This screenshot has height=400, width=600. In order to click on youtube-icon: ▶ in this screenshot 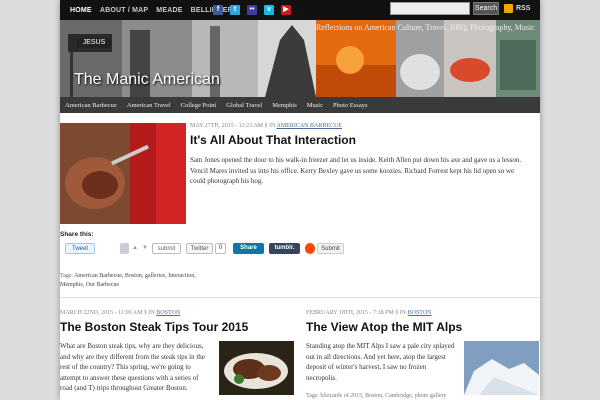, I will do `click(286, 10)`.